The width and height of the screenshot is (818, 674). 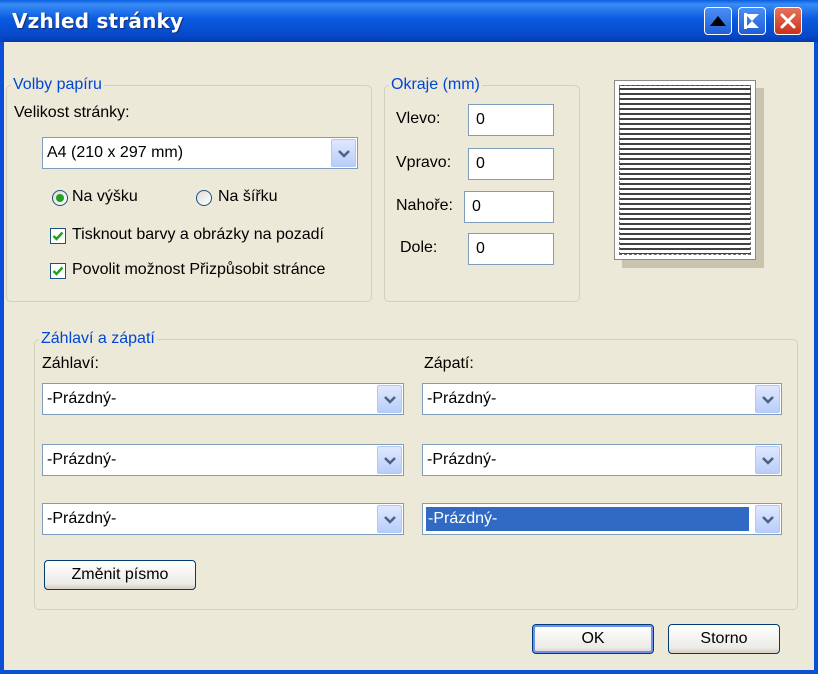 I want to click on print-background-label: Tisknout barvy a obrázky na pozadí, so click(x=198, y=235).